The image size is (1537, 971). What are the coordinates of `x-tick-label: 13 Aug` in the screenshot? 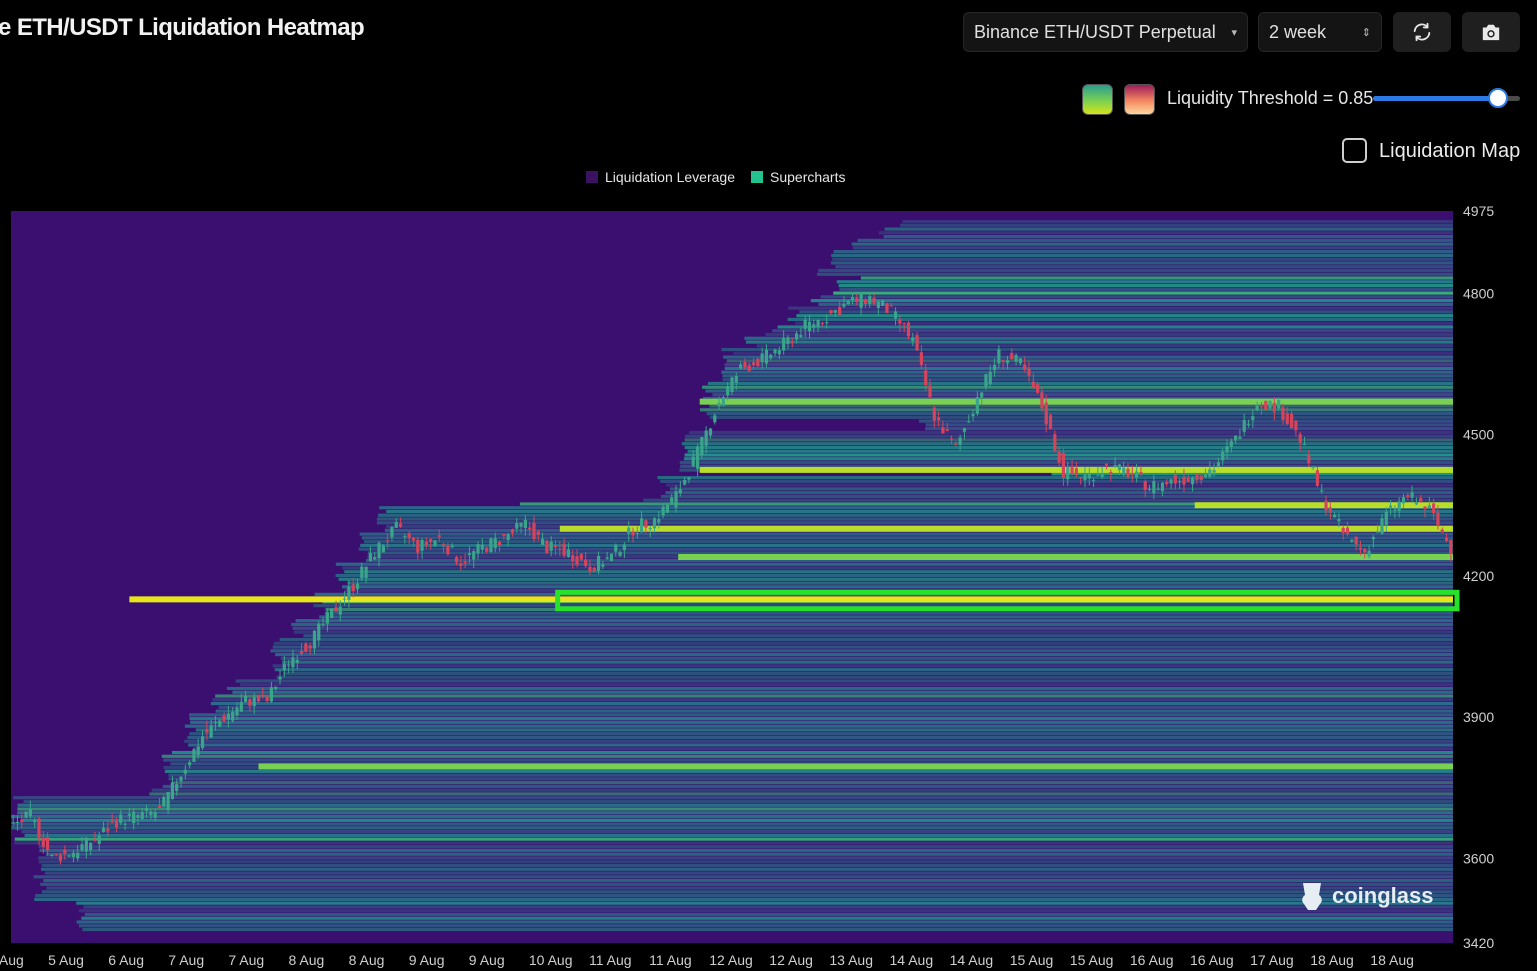 It's located at (851, 960).